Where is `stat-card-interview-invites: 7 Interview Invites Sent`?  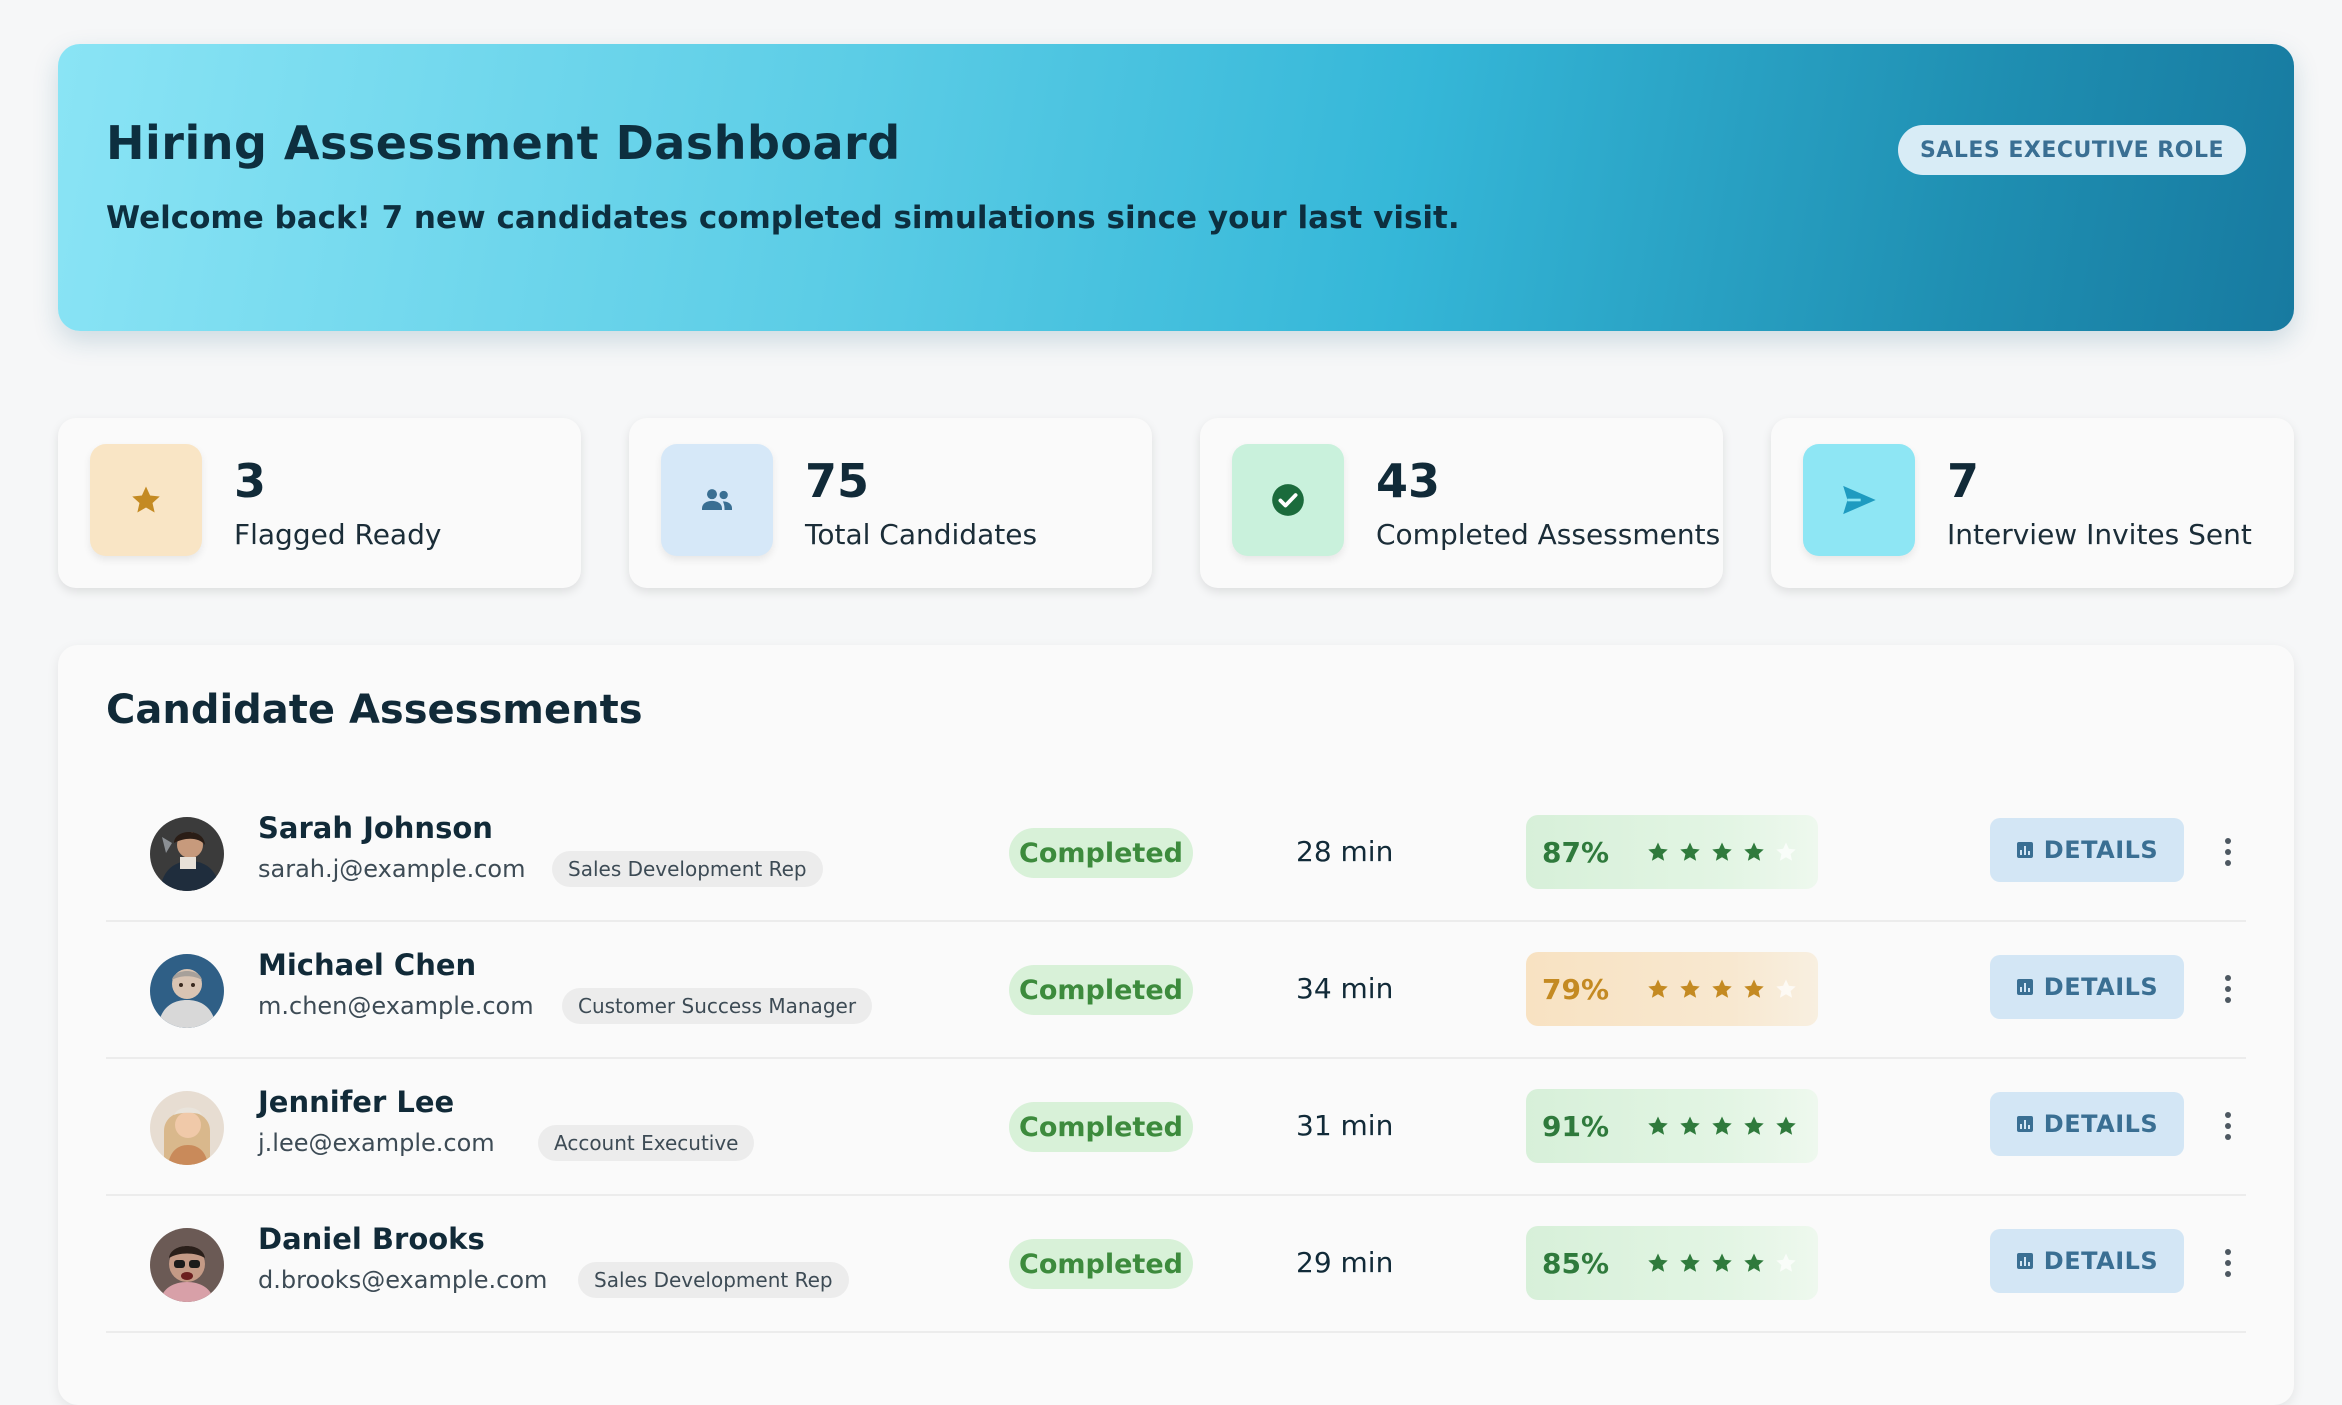
stat-card-interview-invites: 7 Interview Invites Sent is located at coordinates (2032, 503).